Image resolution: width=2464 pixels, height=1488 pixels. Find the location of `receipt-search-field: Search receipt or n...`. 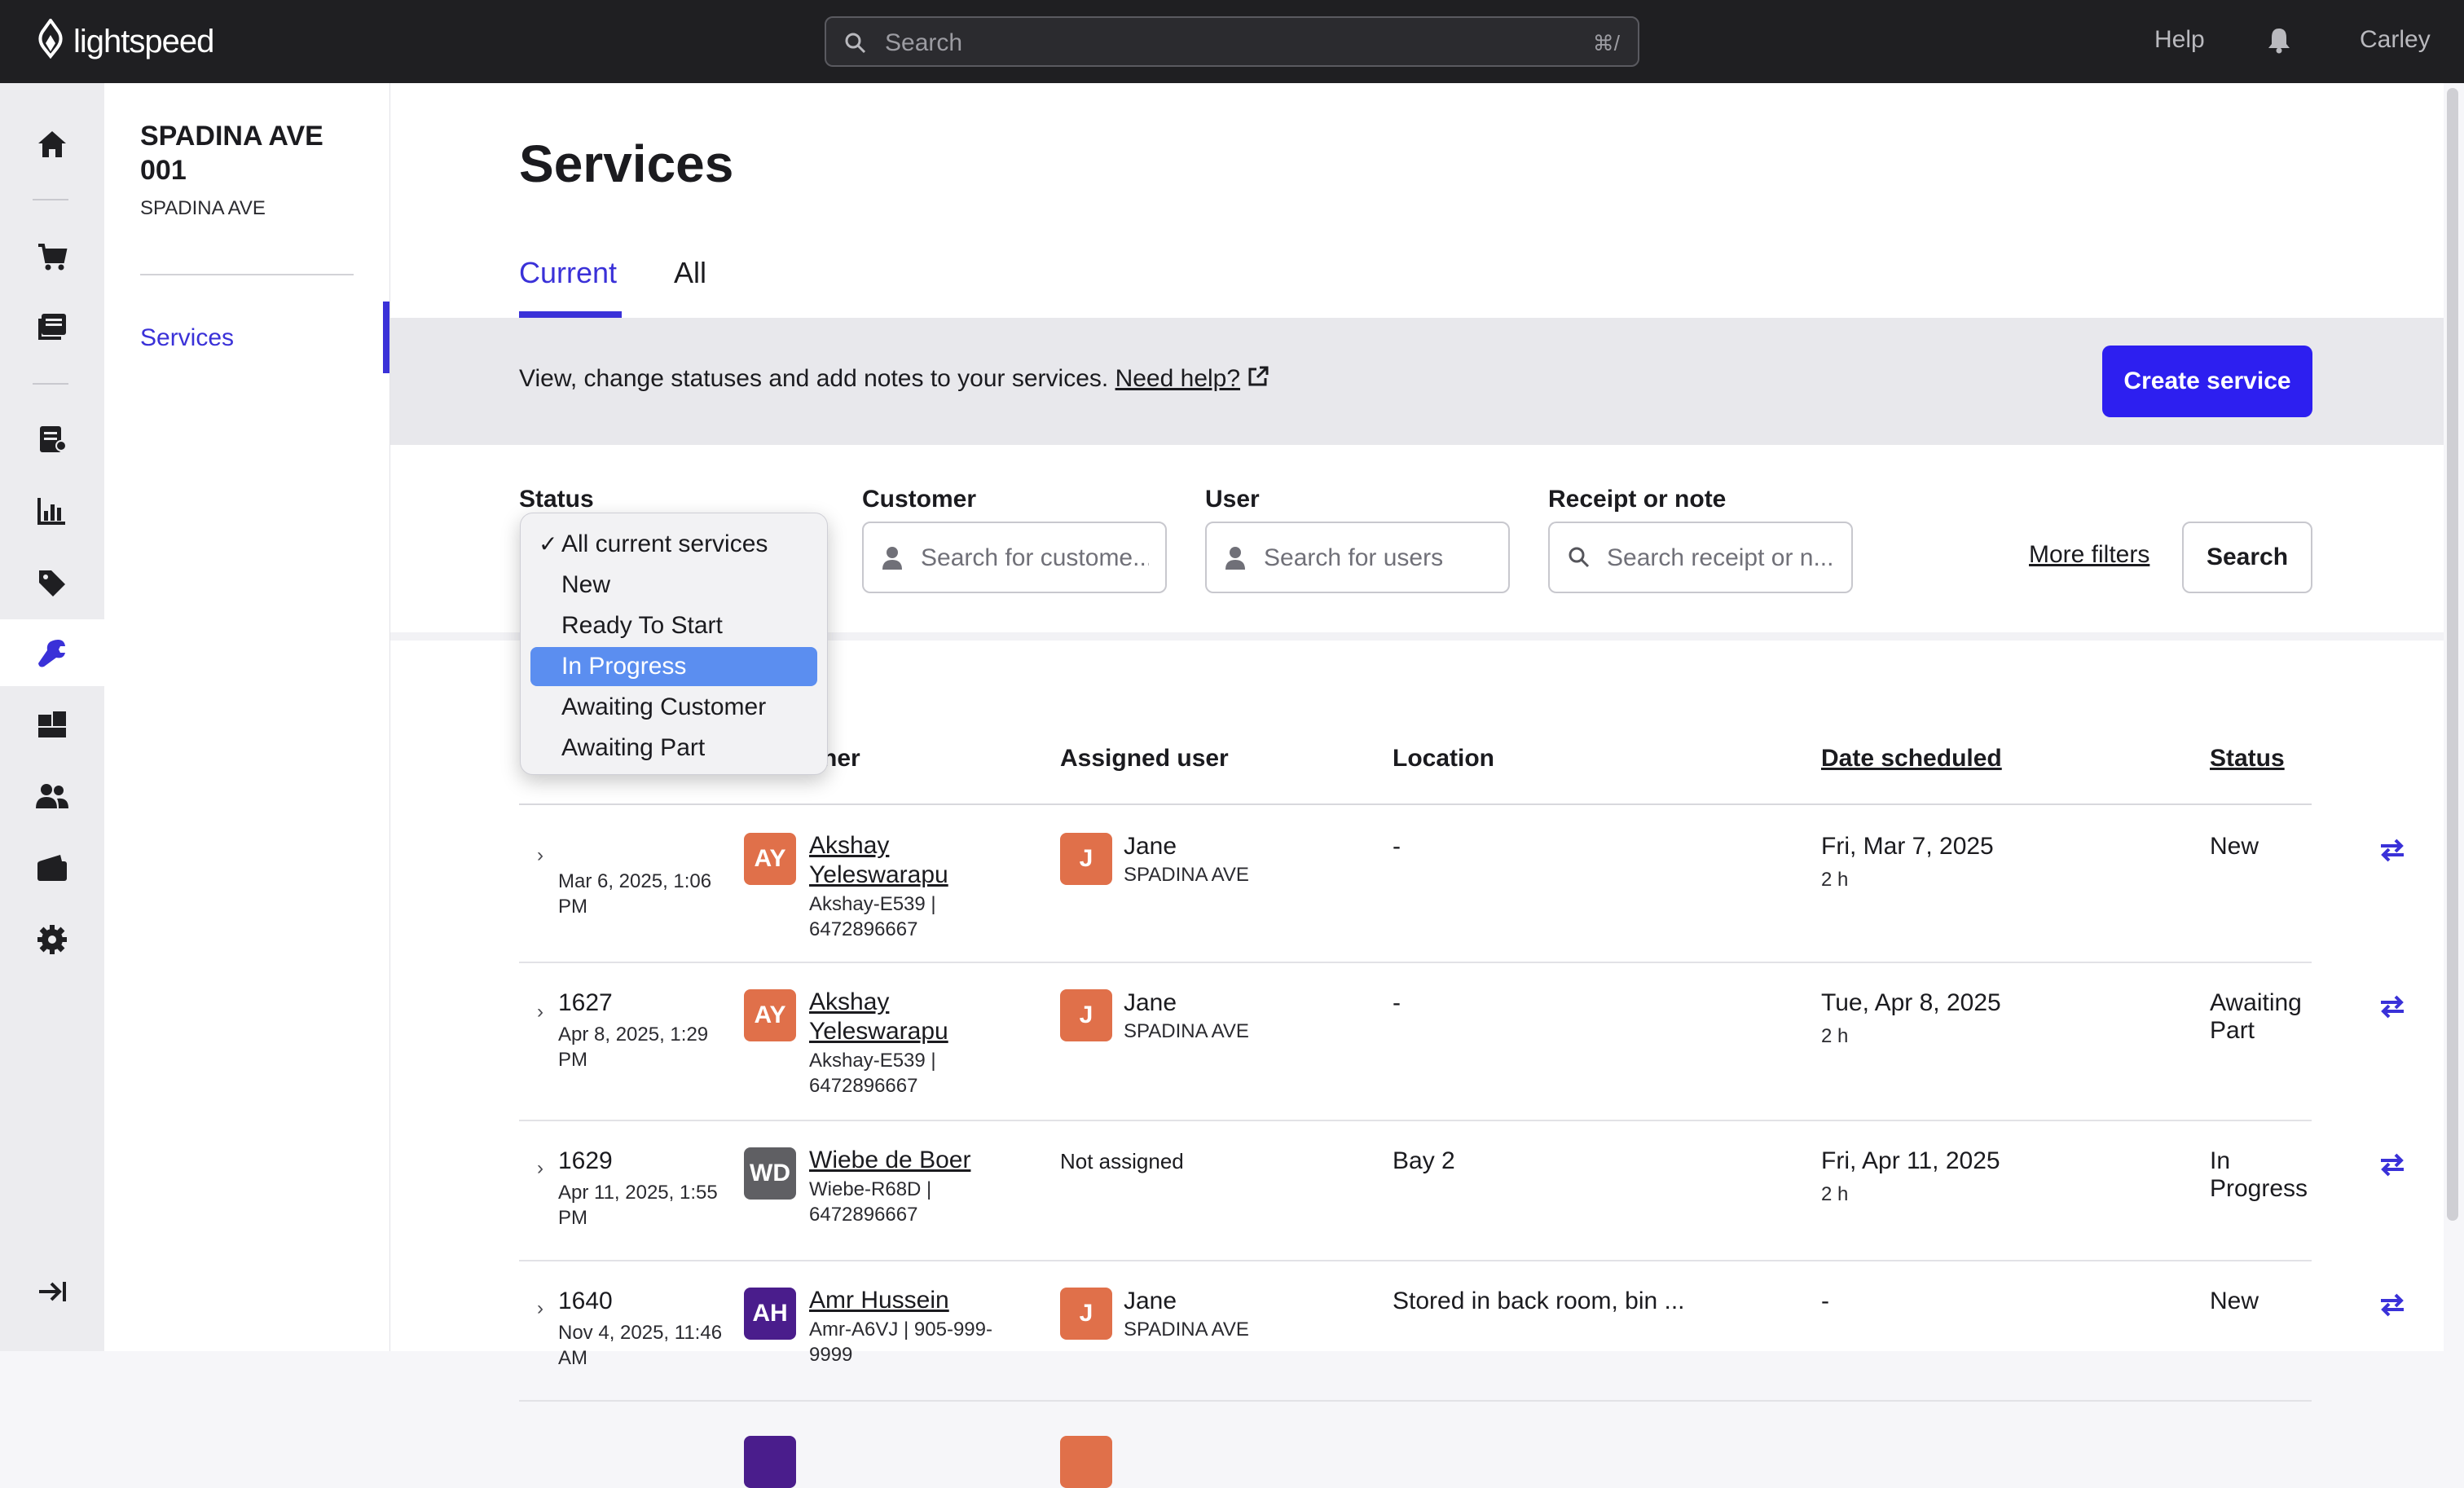

receipt-search-field: Search receipt or n... is located at coordinates (1700, 557).